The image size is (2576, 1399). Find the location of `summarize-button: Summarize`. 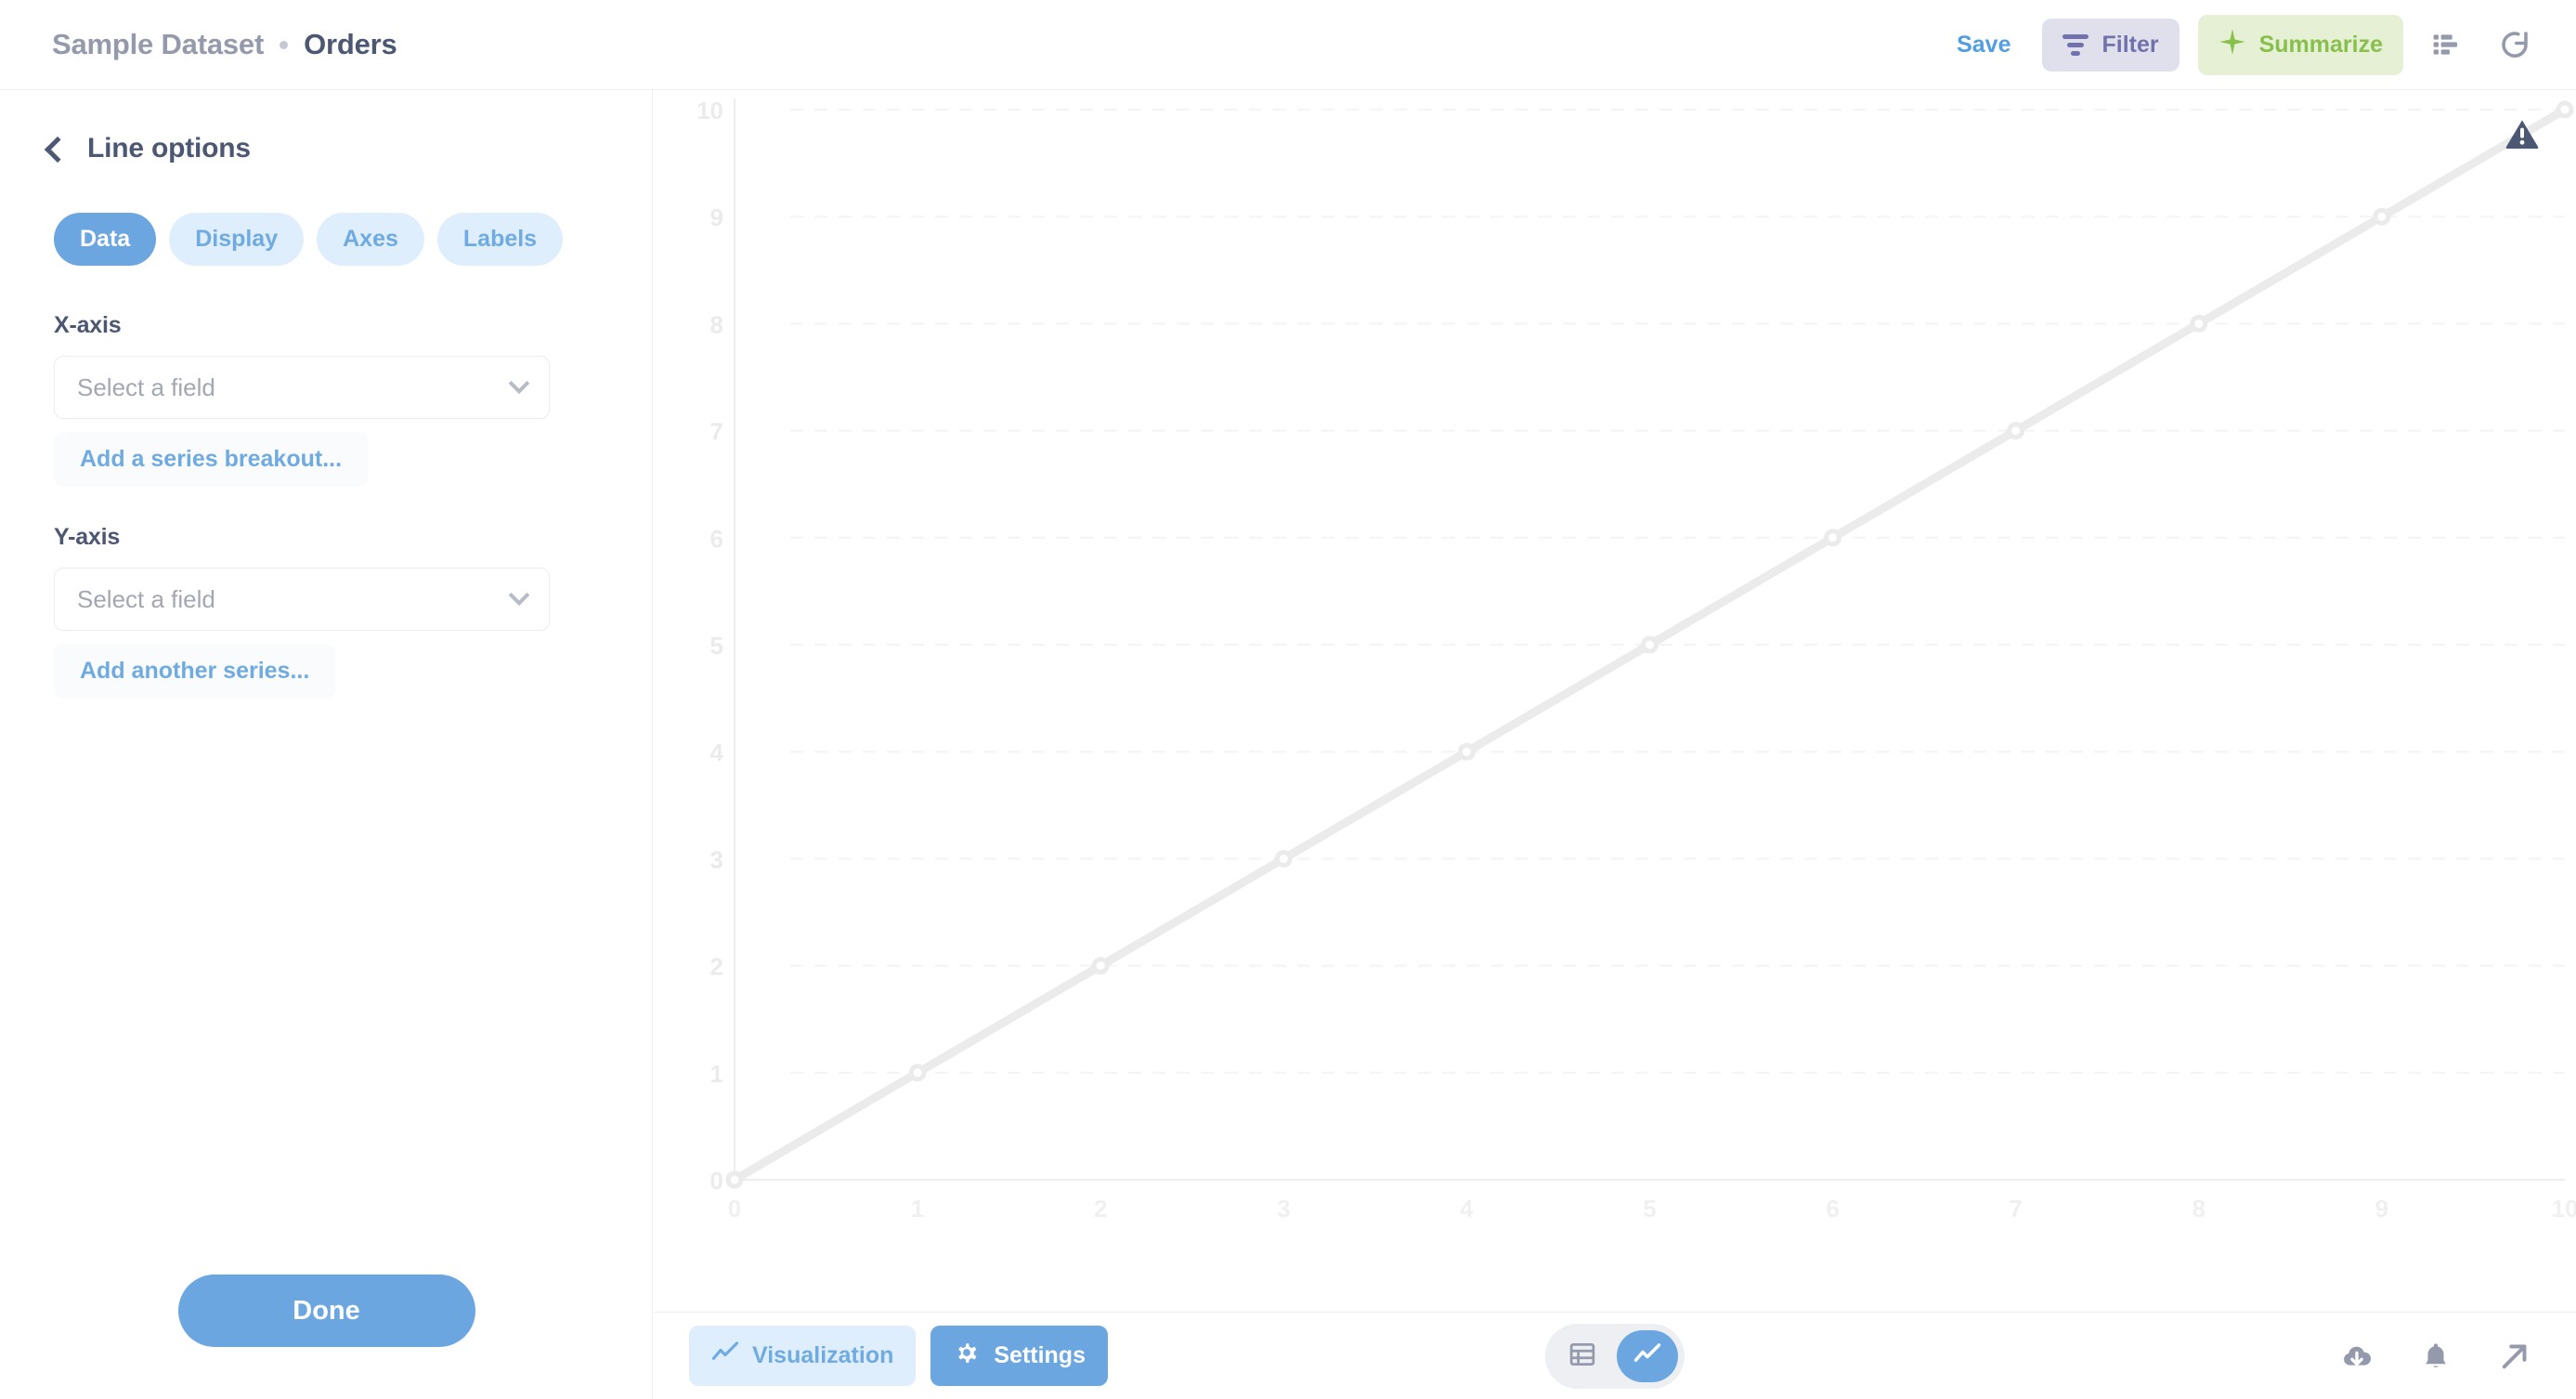

summarize-button: Summarize is located at coordinates (2300, 44).